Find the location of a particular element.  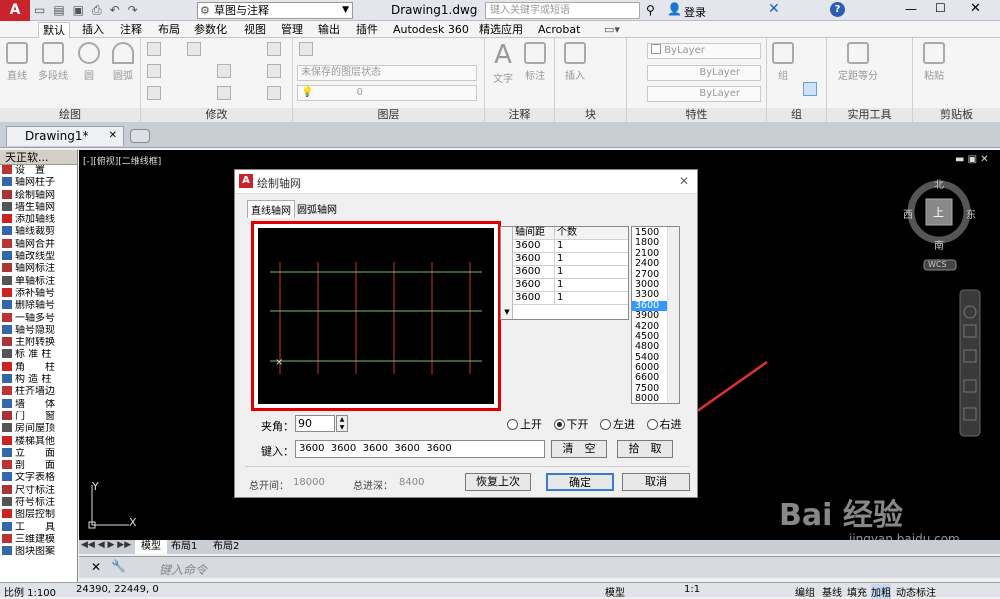

color-dropdown: ByLayer is located at coordinates (704, 51).